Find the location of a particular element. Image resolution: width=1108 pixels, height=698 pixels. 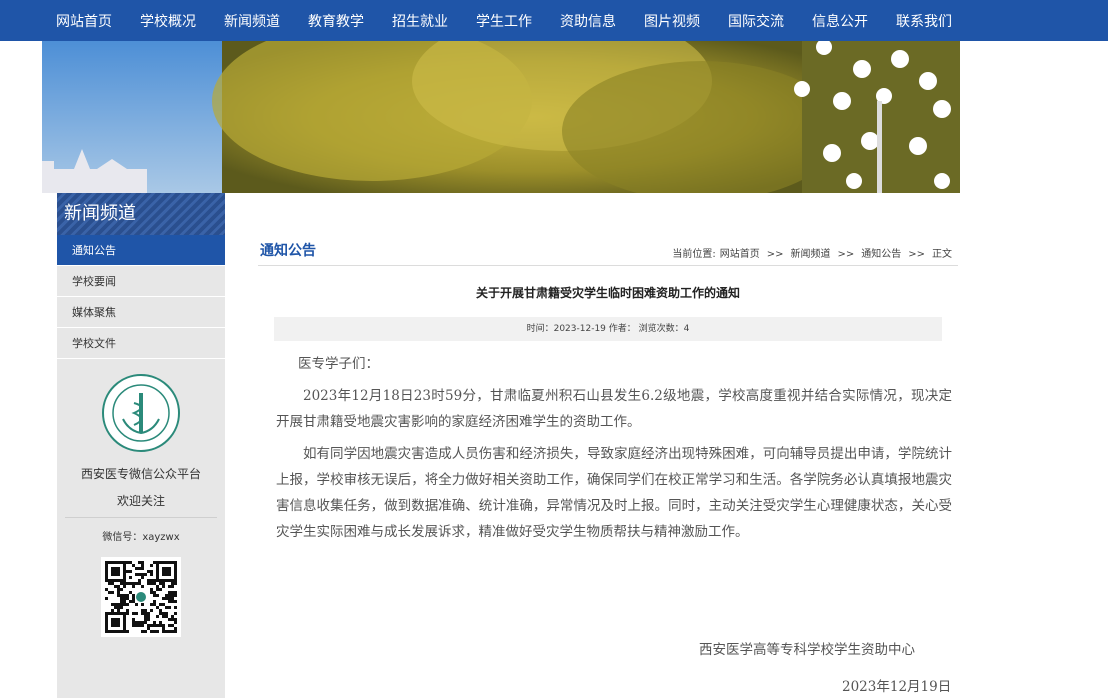

nav-item: 新闻频道 is located at coordinates (252, 20).